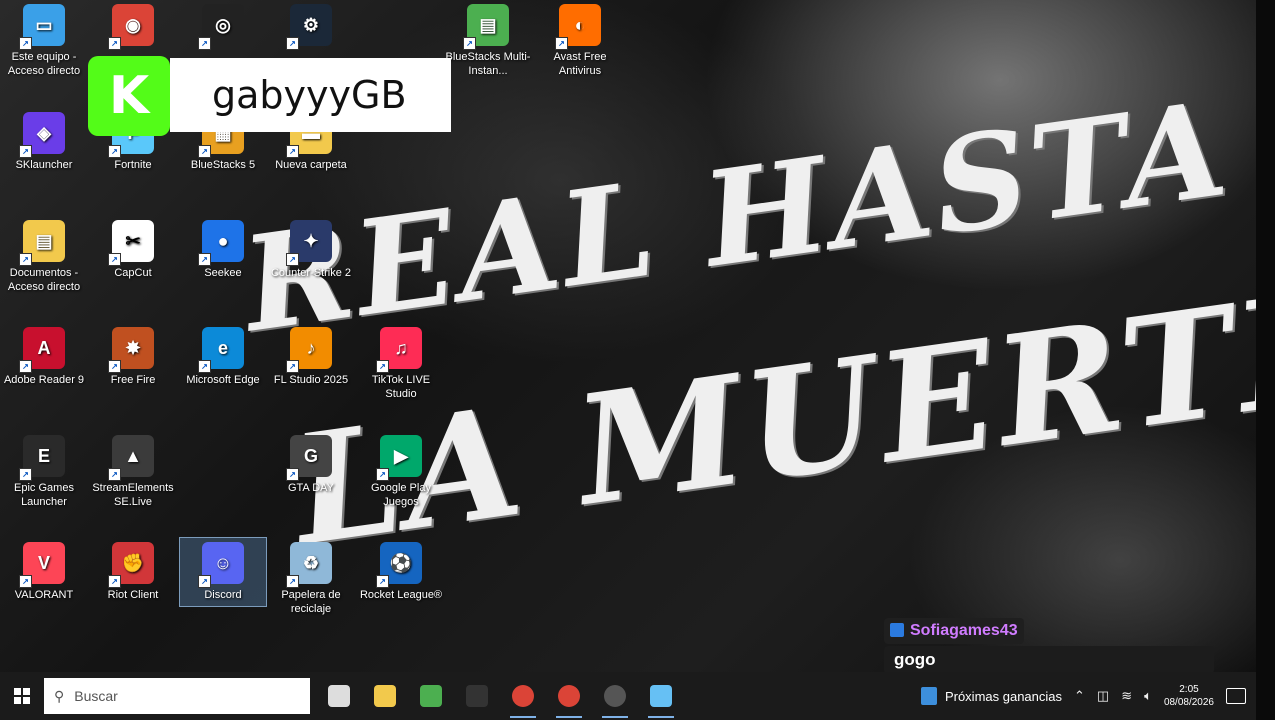 This screenshot has width=1275, height=720. Describe the element at coordinates (42, 135) in the screenshot. I see `sklauncher-icon: ◈ ↗` at that location.